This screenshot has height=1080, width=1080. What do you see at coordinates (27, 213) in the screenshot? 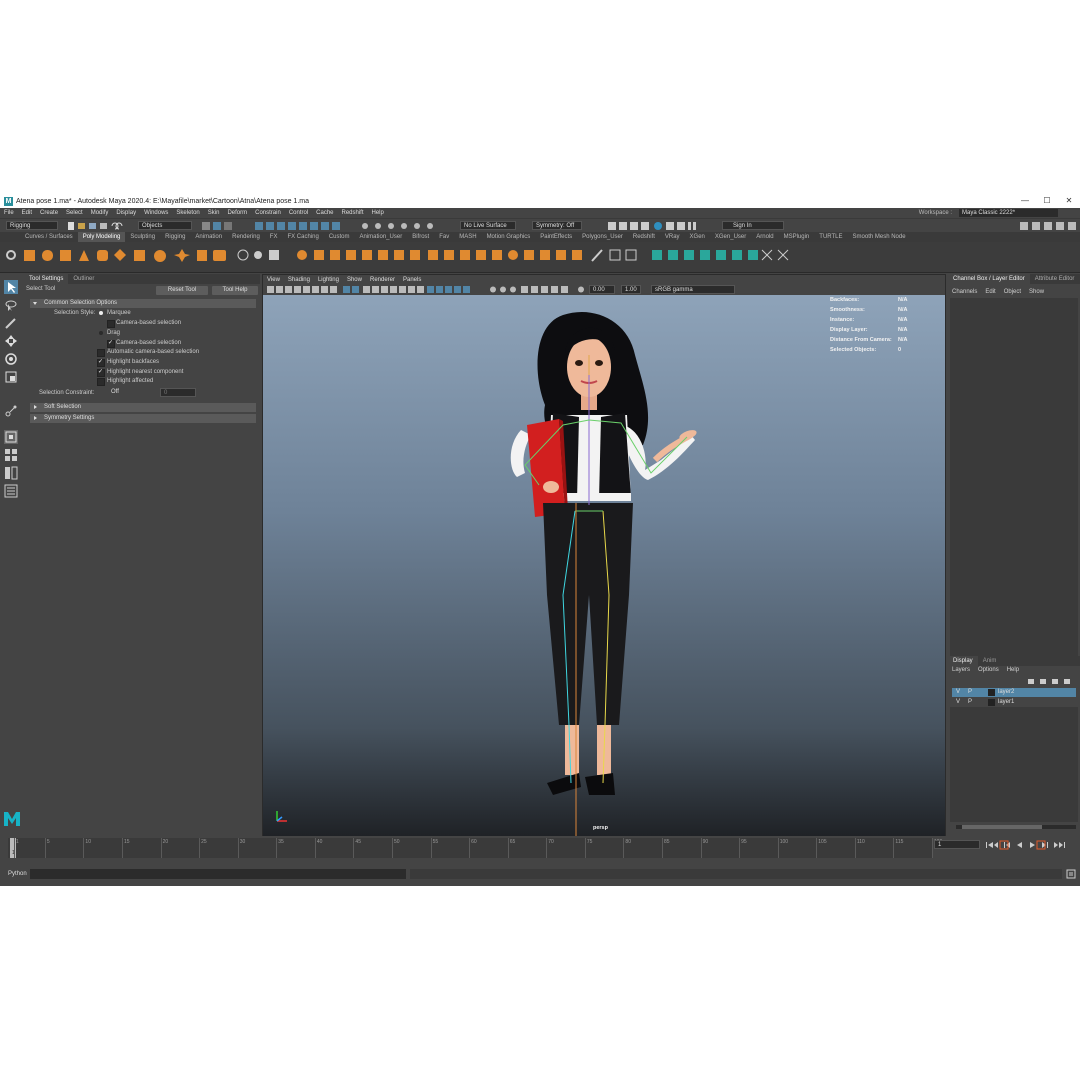
I see `menu-edit: Edit` at bounding box center [27, 213].